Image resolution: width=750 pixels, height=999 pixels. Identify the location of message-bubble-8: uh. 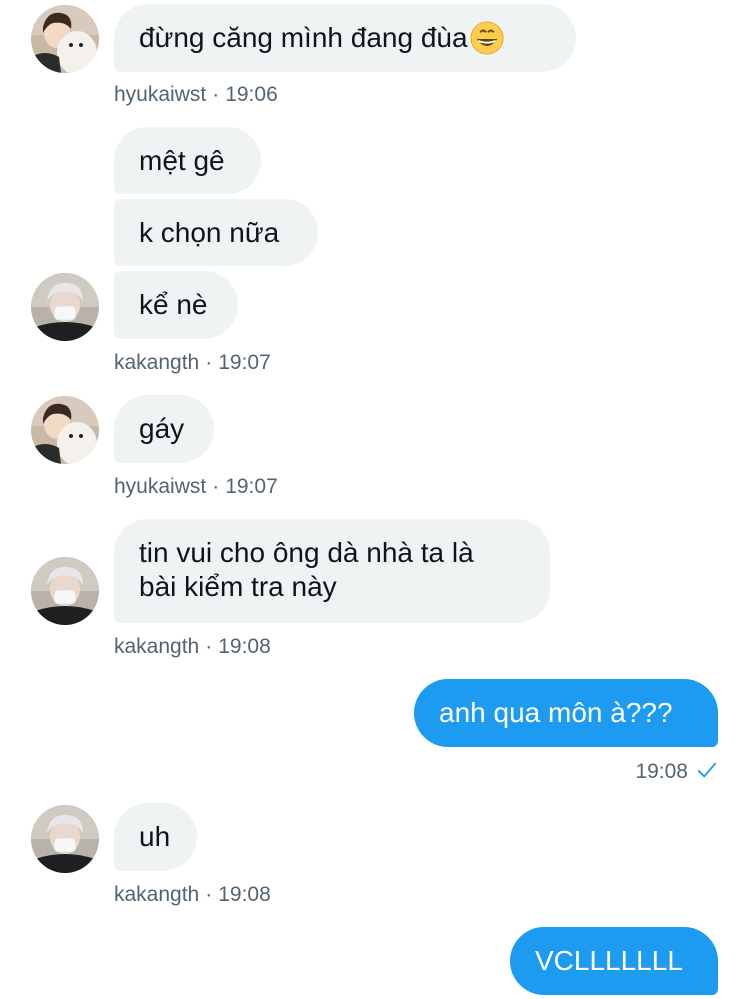
(155, 837).